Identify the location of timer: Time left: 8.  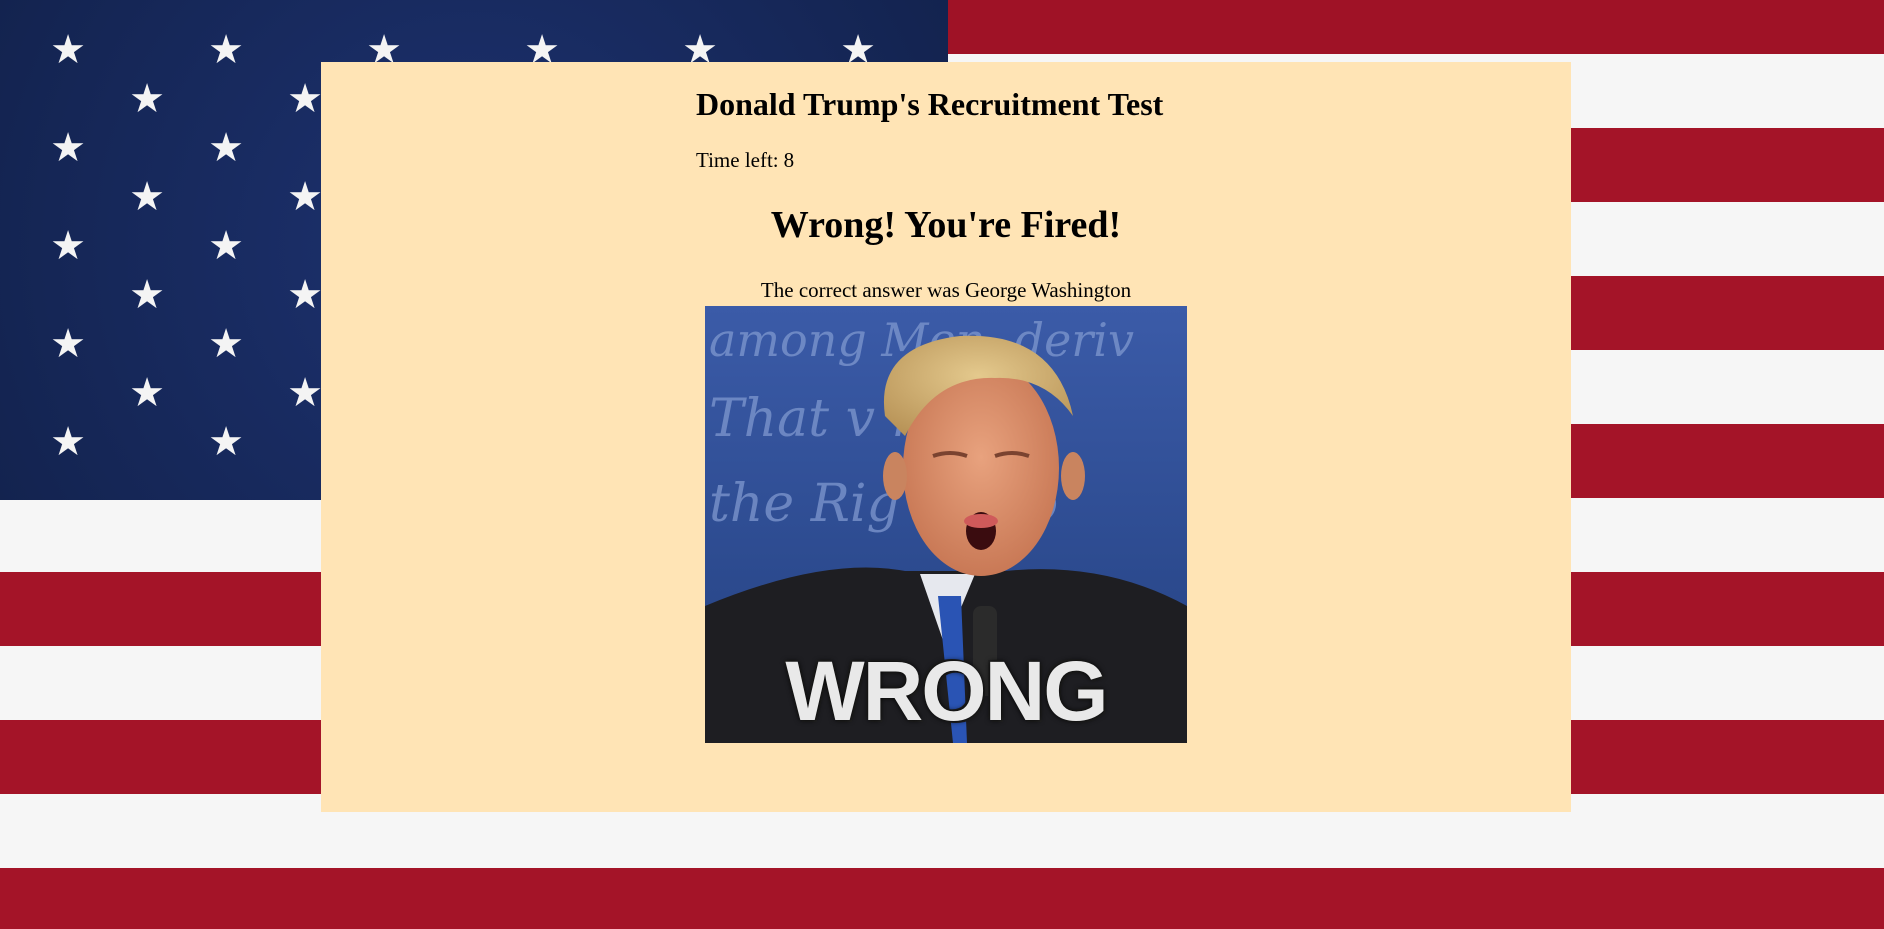
(745, 160).